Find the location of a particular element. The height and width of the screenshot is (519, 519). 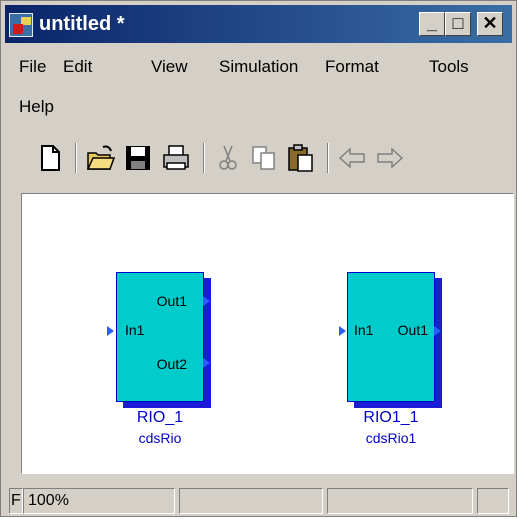

cut-icon is located at coordinates (228, 158).